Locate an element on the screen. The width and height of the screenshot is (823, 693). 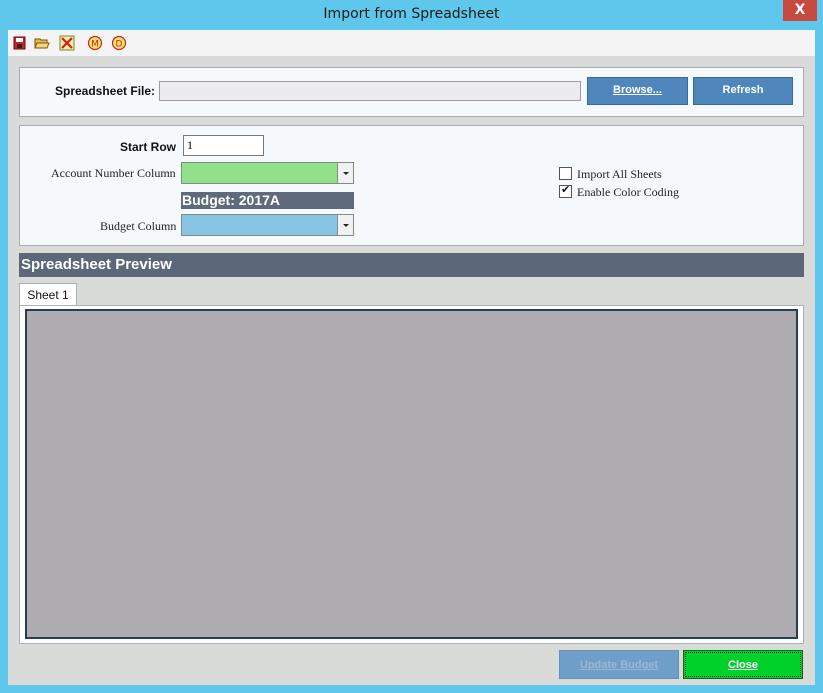
budget-banner-text: Budget: 2017A is located at coordinates (231, 200).